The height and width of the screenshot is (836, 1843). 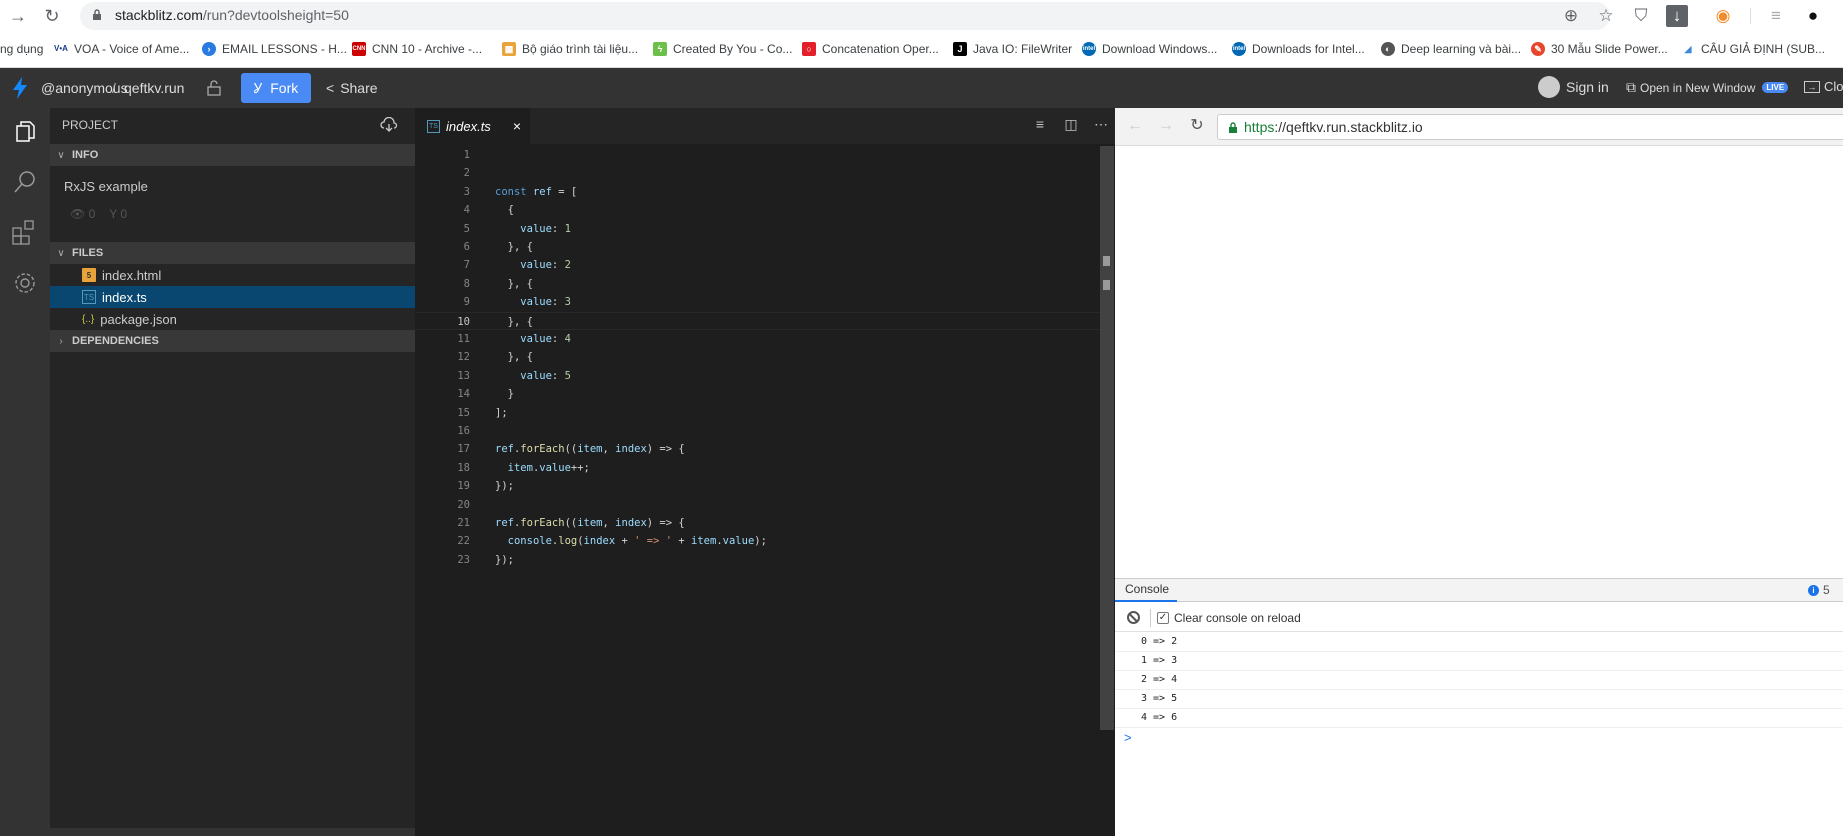 What do you see at coordinates (389, 125) in the screenshot?
I see `cloud-download-icon` at bounding box center [389, 125].